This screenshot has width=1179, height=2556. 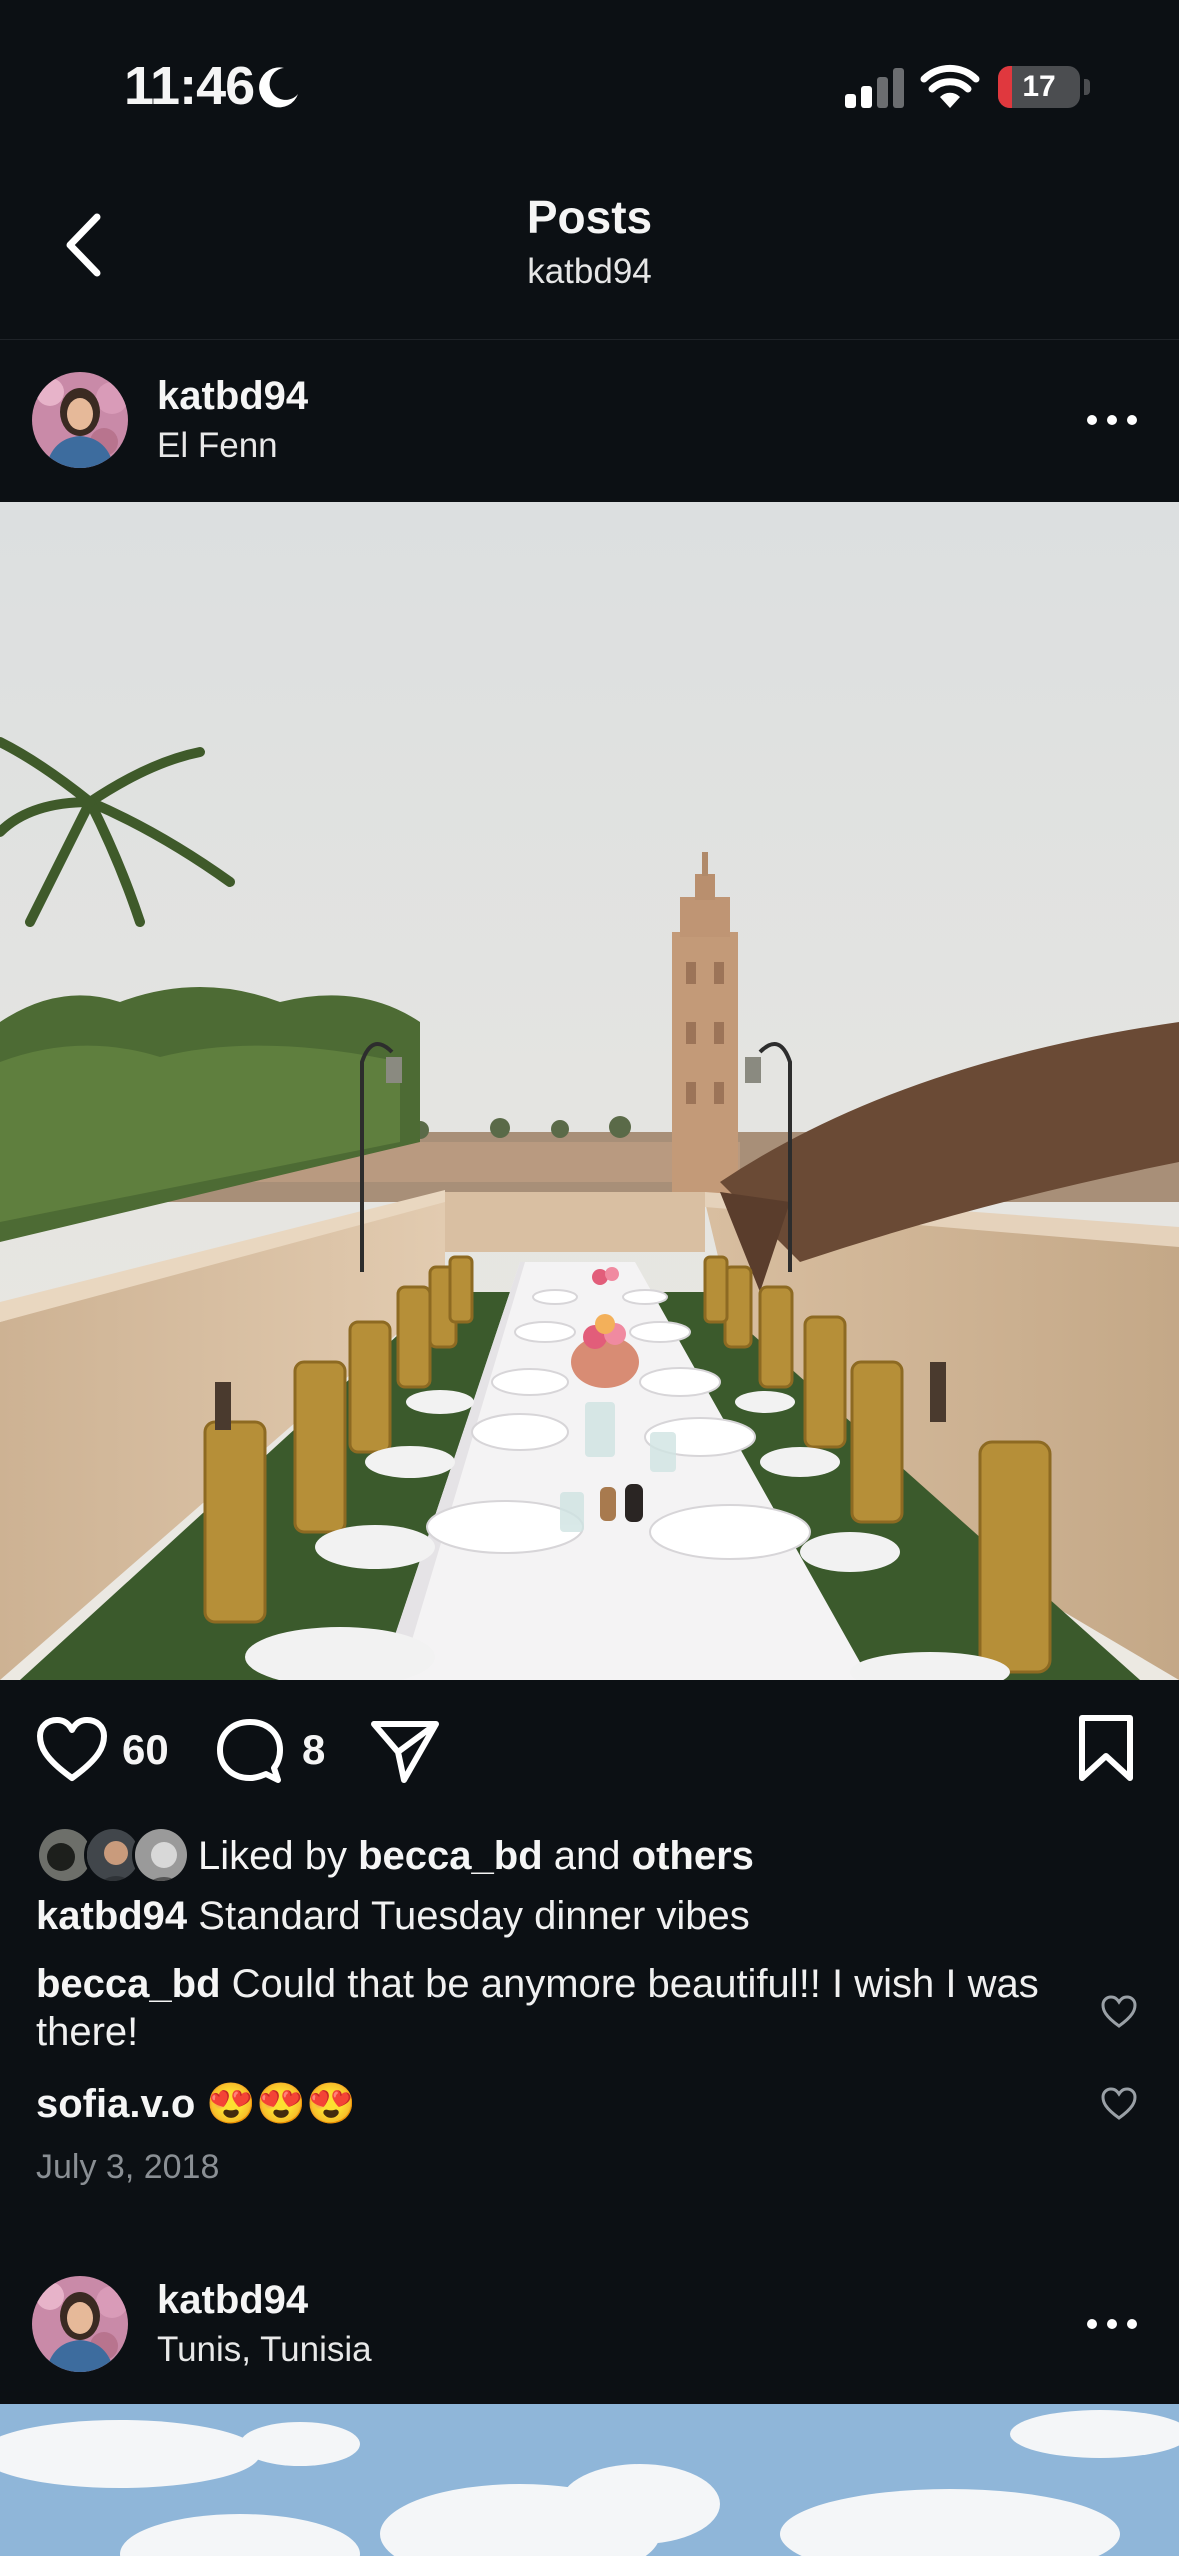 What do you see at coordinates (272, 1856) in the screenshot?
I see `liked-by-prefix: Liked by` at bounding box center [272, 1856].